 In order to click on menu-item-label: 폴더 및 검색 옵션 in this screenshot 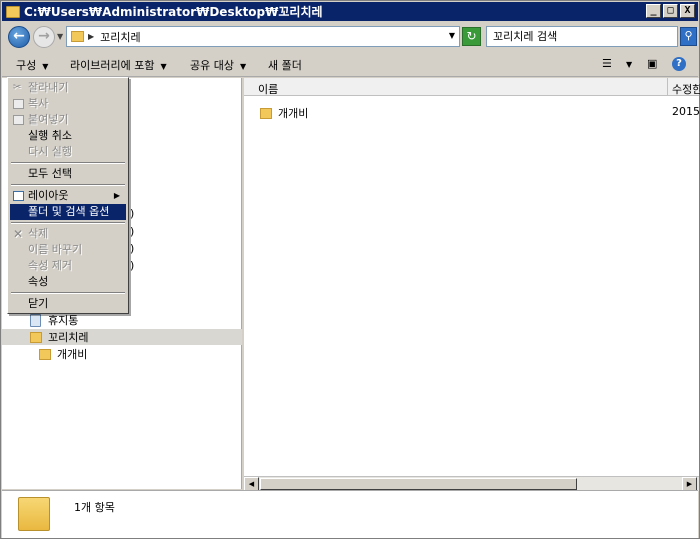, I will do `click(69, 211)`.